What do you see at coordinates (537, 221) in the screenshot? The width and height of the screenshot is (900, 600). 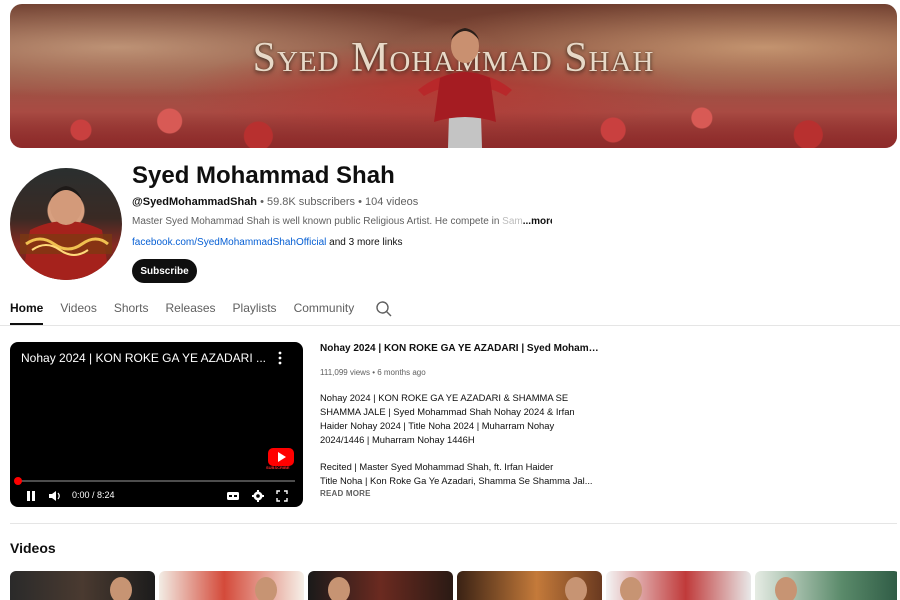 I see `more-link: ...more` at bounding box center [537, 221].